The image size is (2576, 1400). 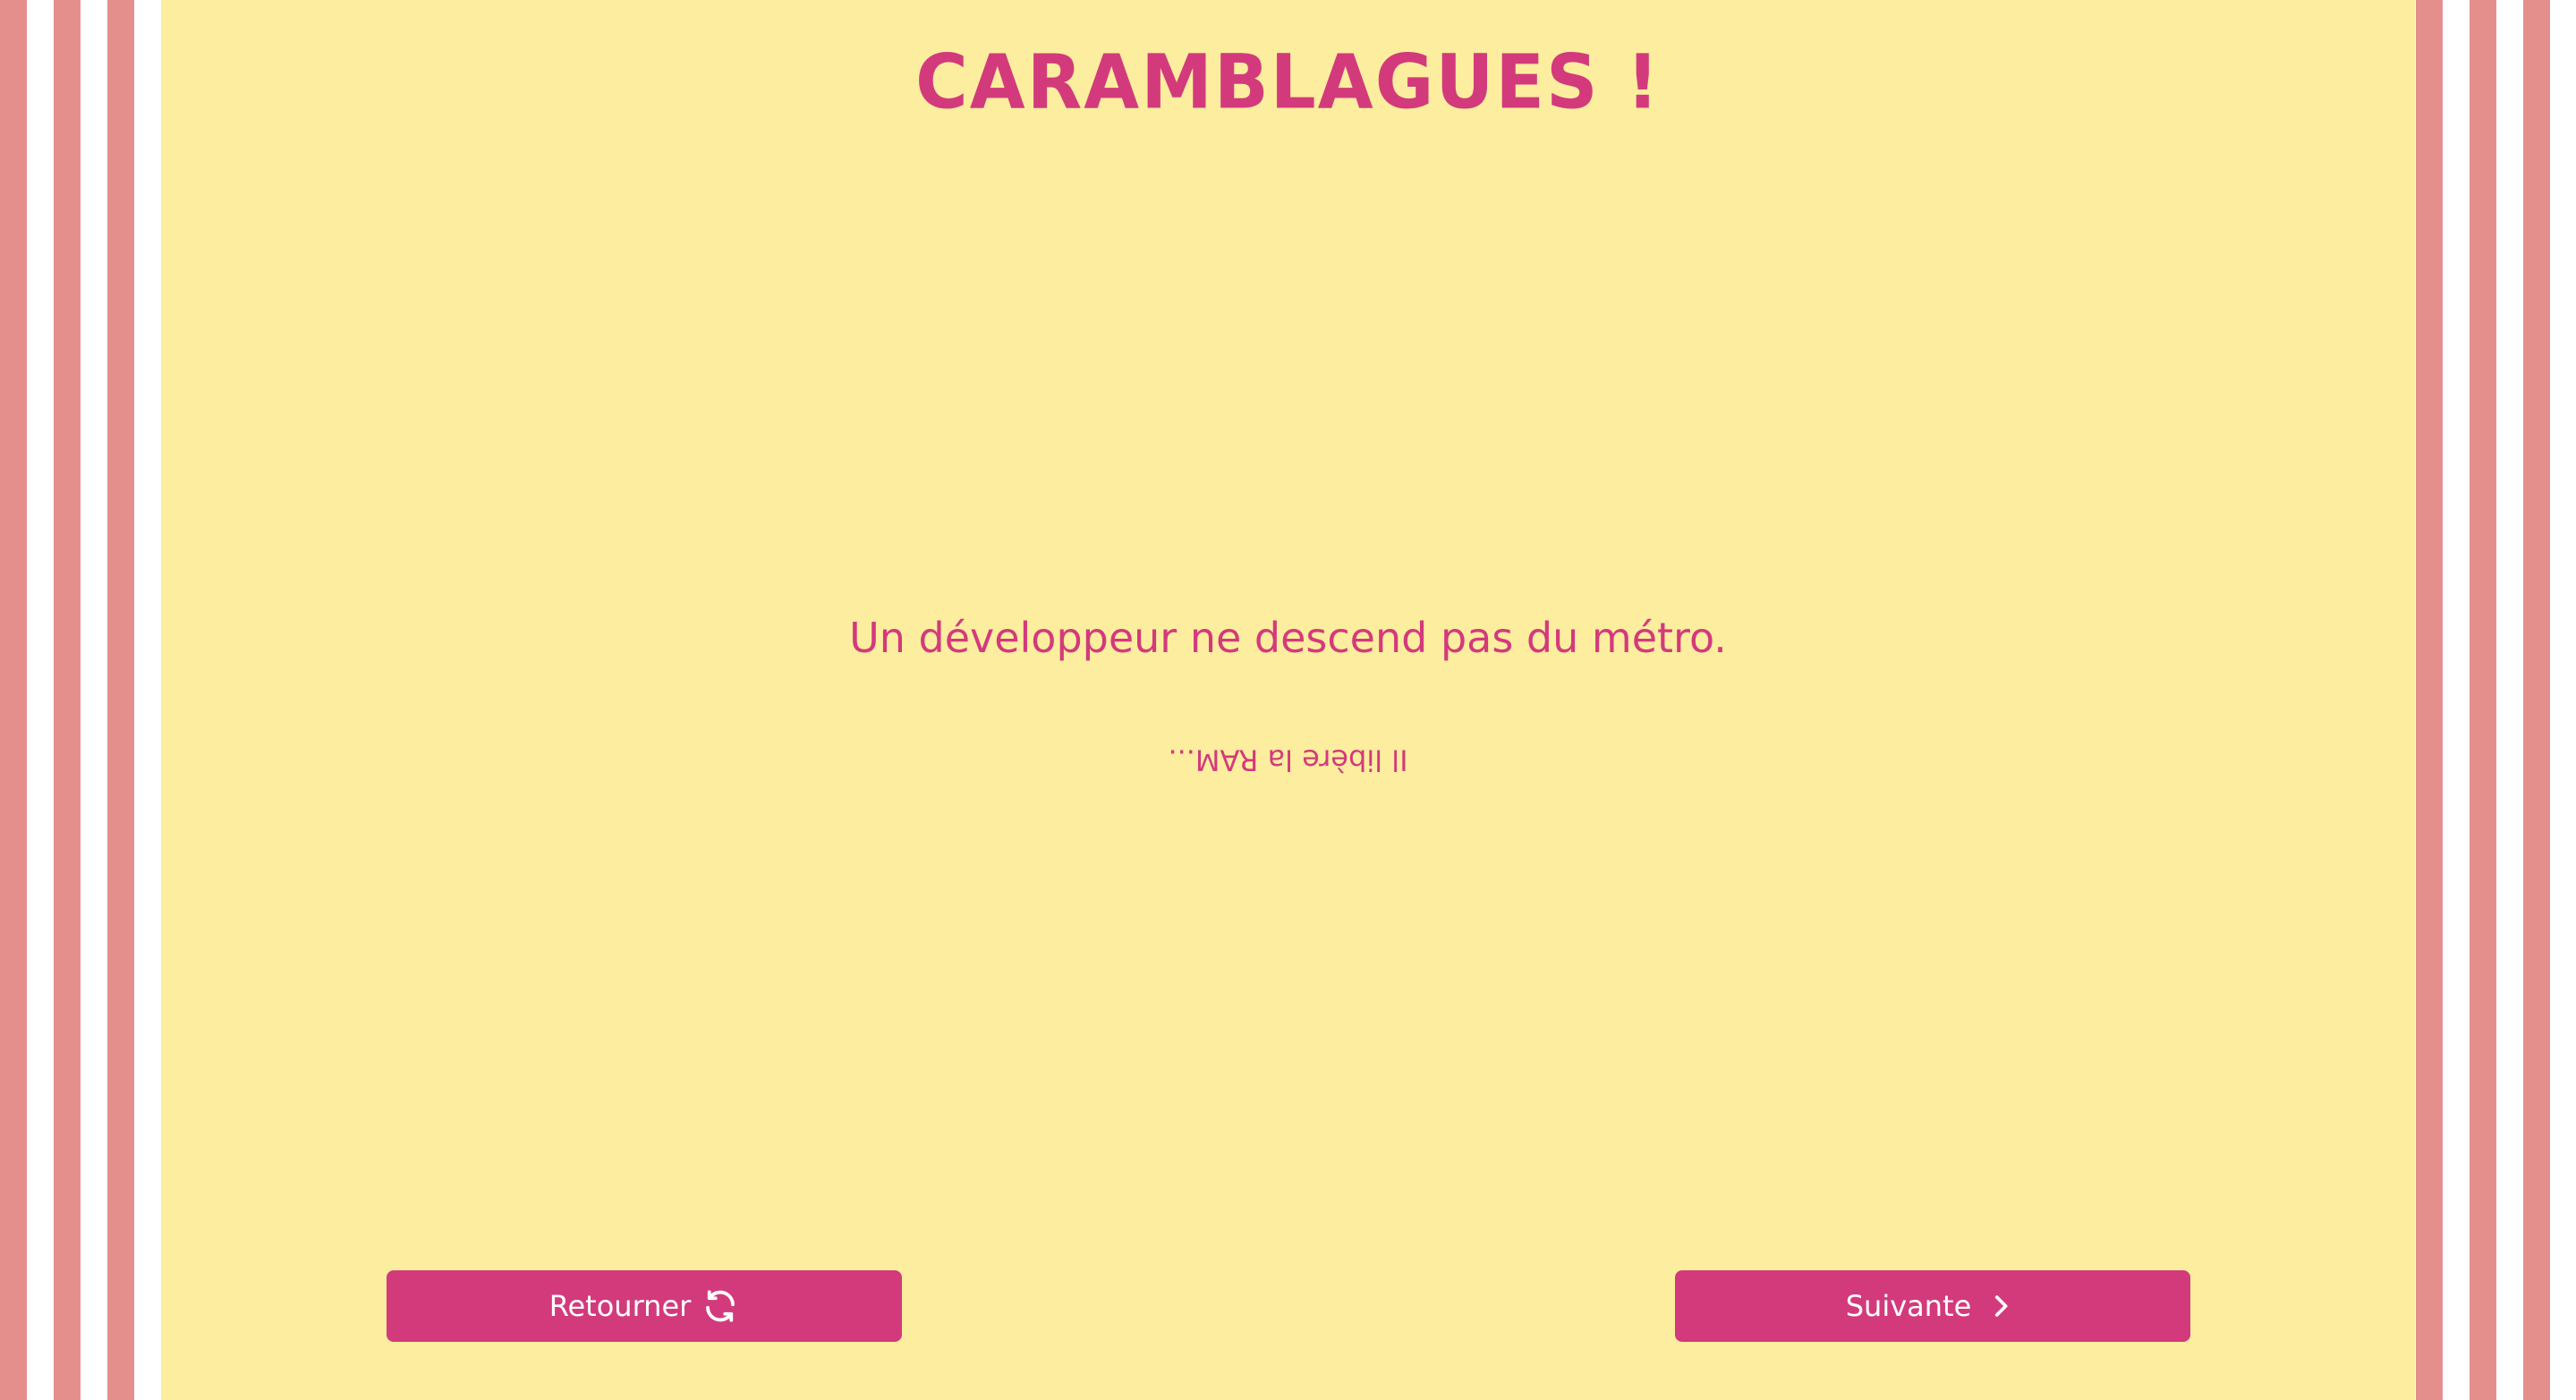 I want to click on next-button-label: Suivante, so click(x=1908, y=1306).